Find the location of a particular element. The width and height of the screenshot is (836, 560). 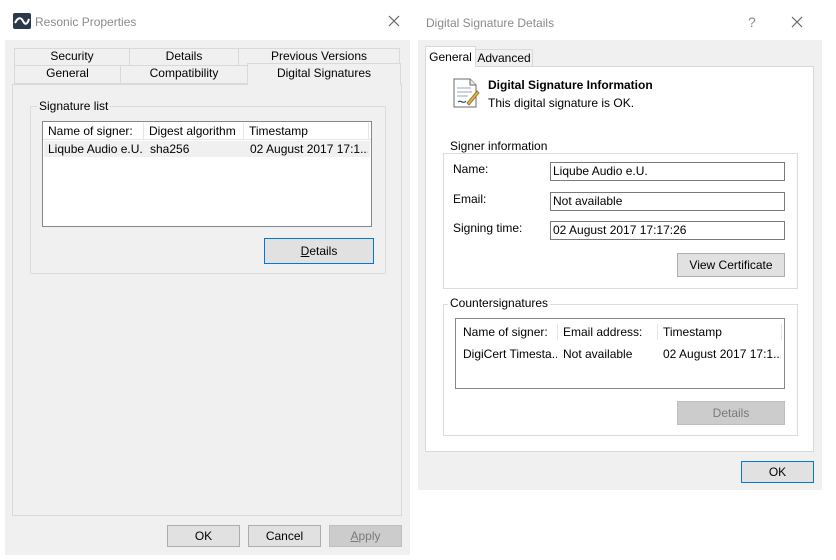

column-header-email: Email address: is located at coordinates (608, 332).